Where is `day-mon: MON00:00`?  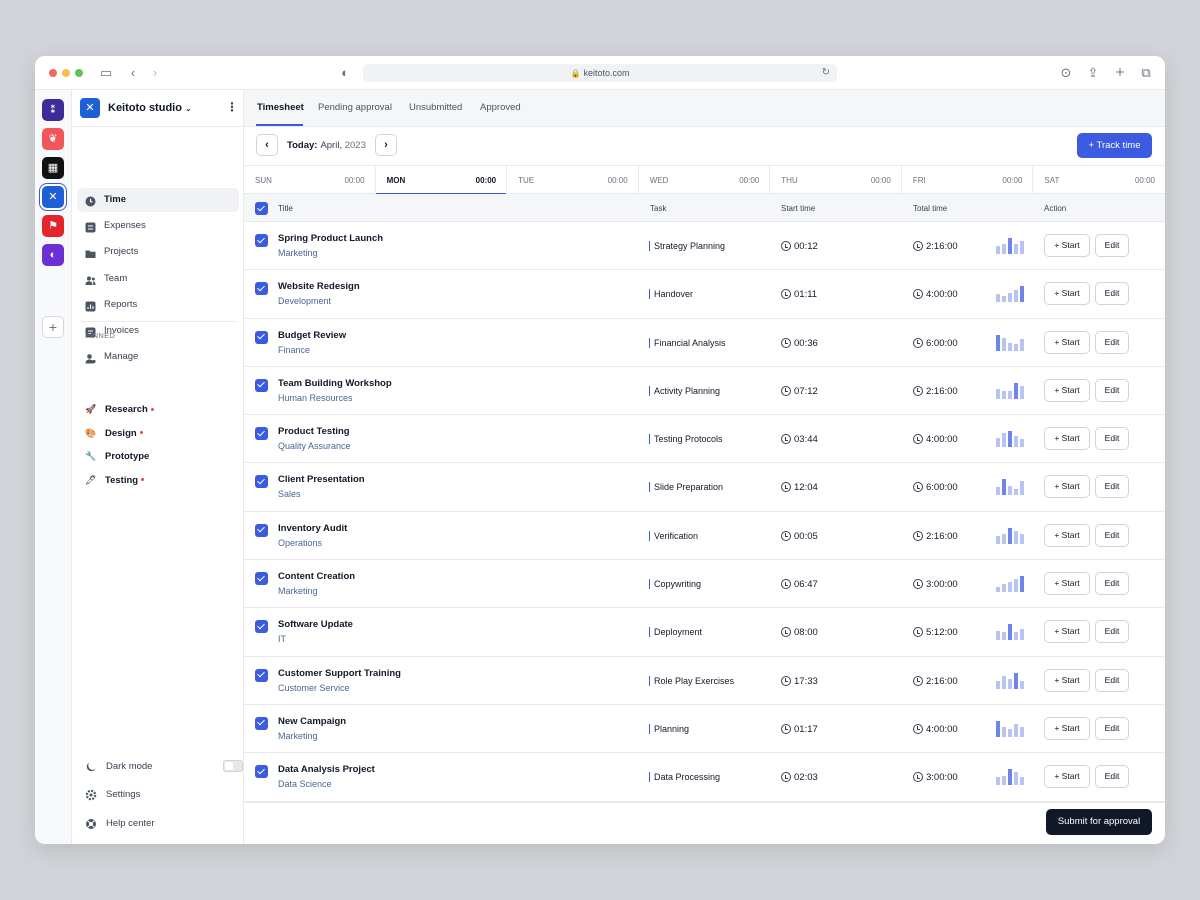
day-mon: MON00:00 is located at coordinates (442, 180).